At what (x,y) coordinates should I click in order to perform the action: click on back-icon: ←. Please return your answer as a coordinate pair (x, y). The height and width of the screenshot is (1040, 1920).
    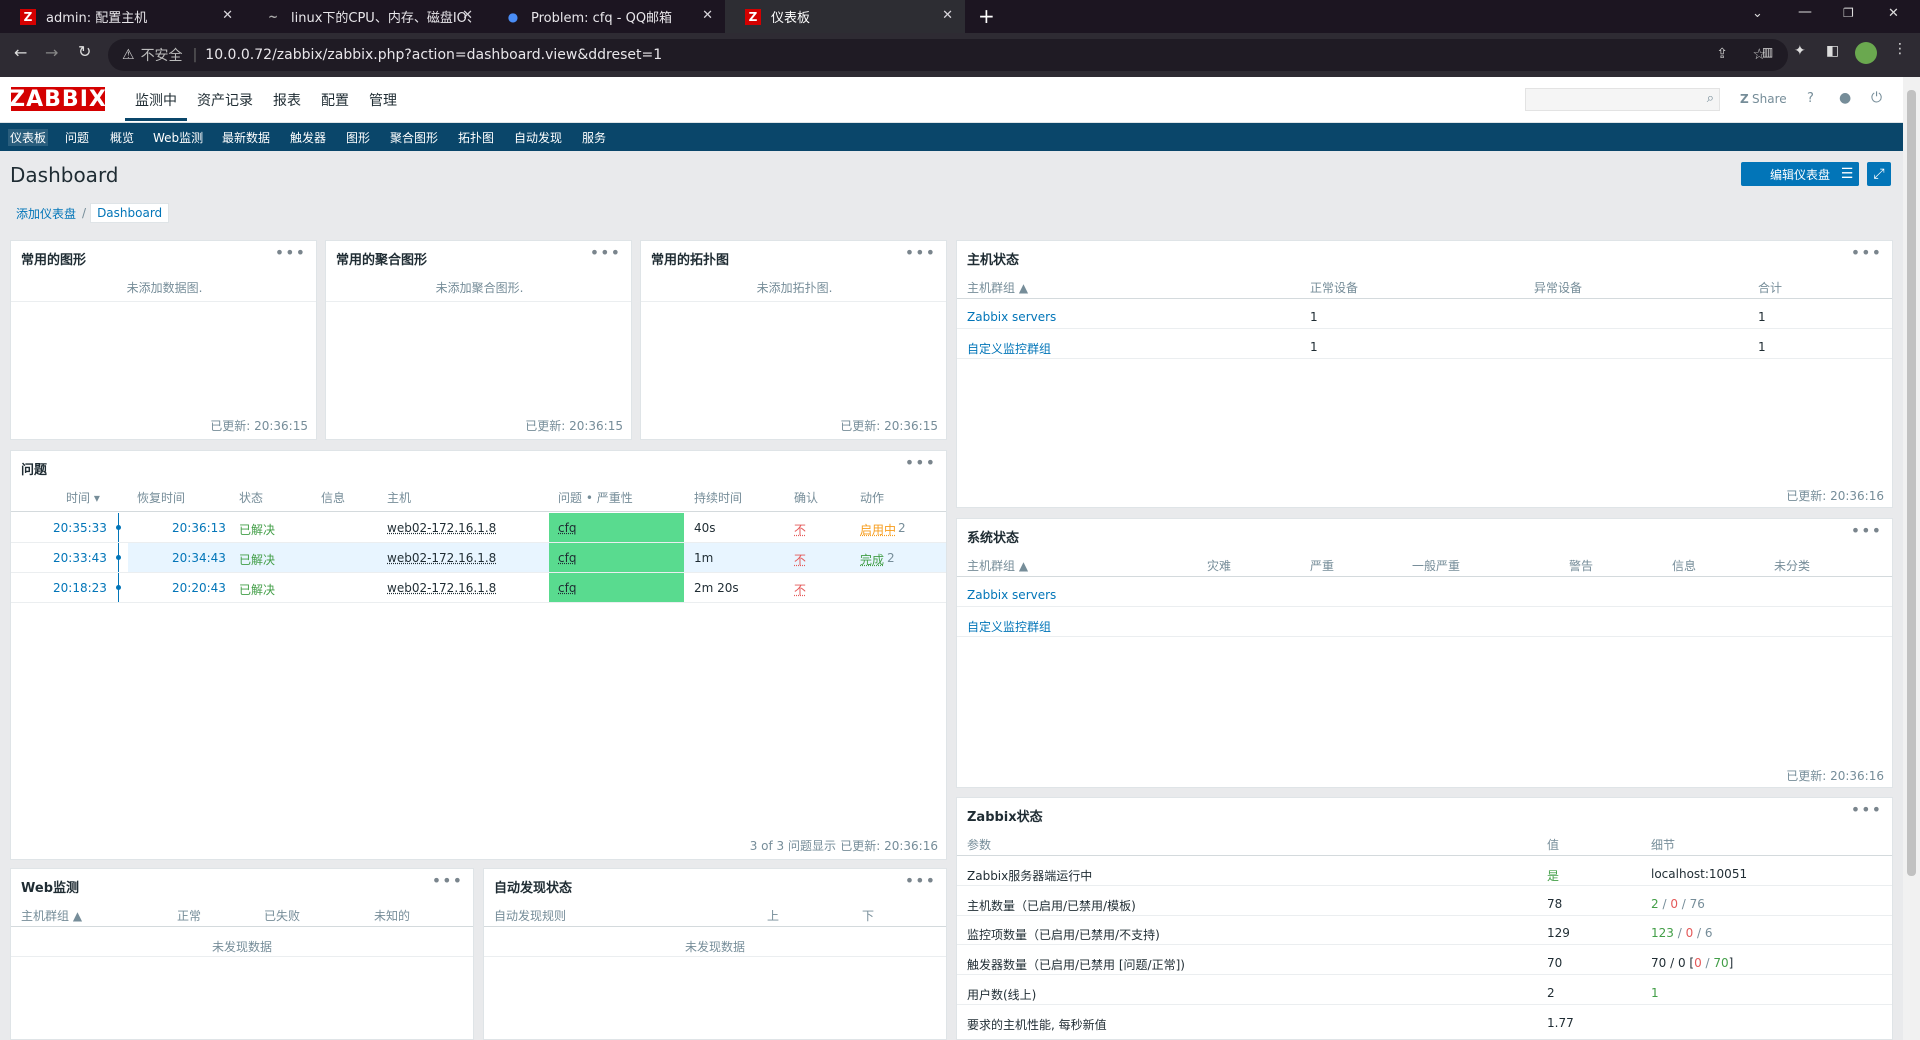
    Looking at the image, I should click on (20, 52).